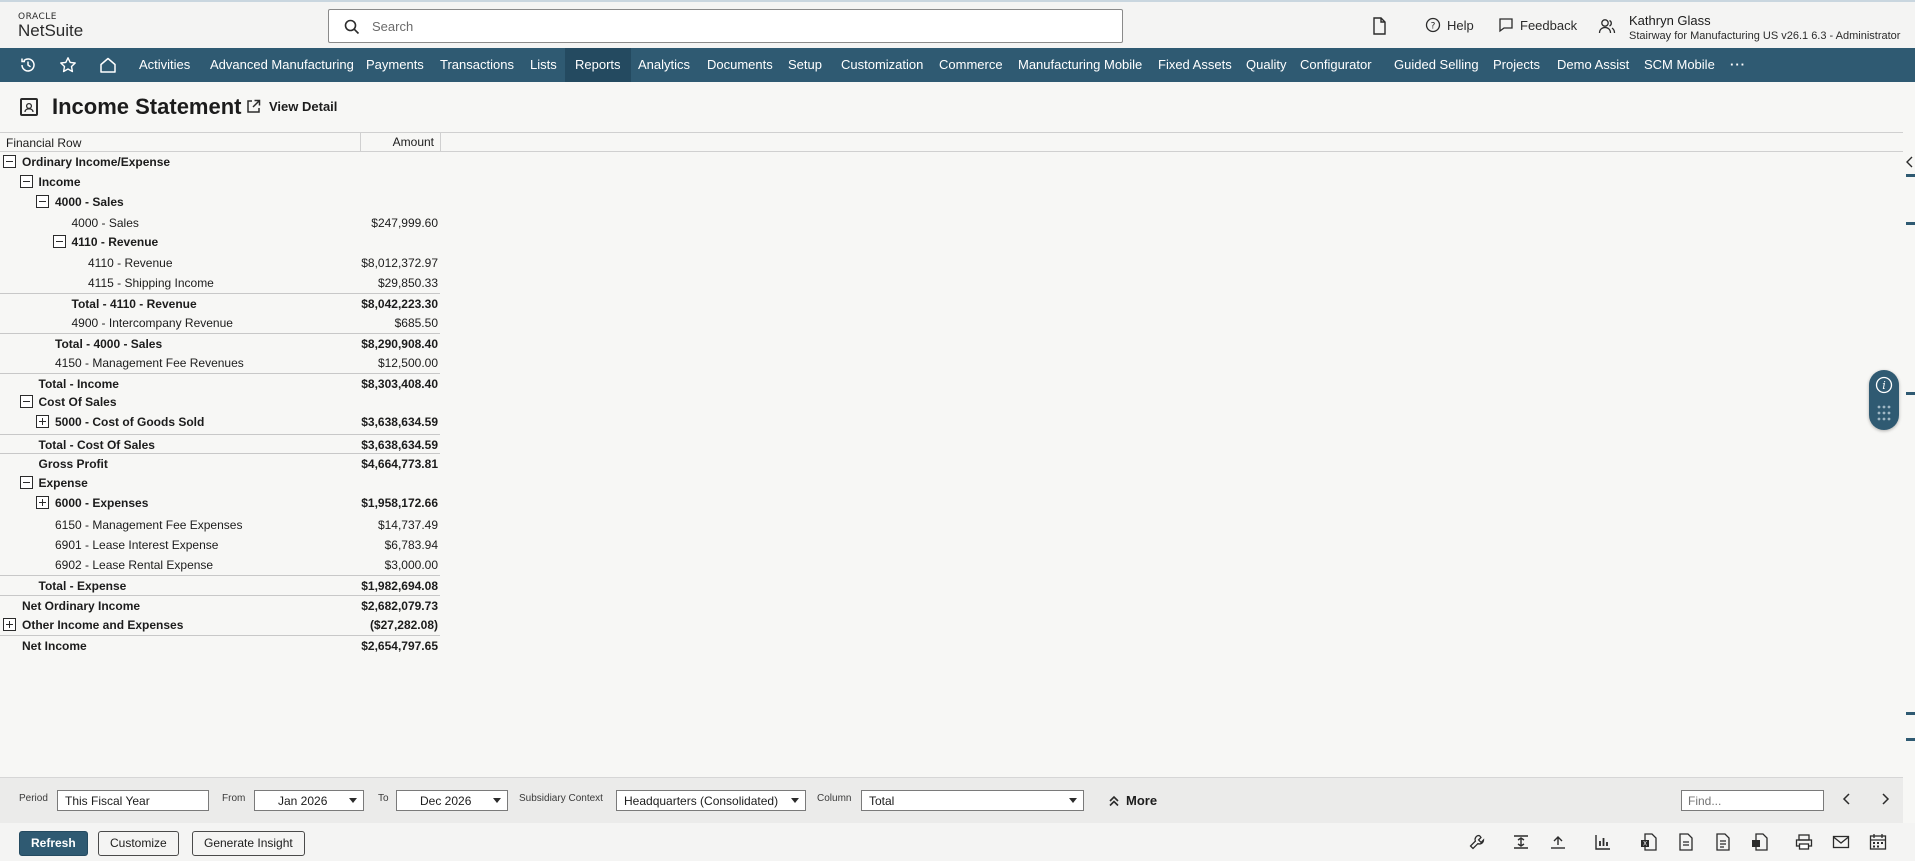 The image size is (1915, 861). What do you see at coordinates (543, 65) in the screenshot?
I see `nav-lists: Lists` at bounding box center [543, 65].